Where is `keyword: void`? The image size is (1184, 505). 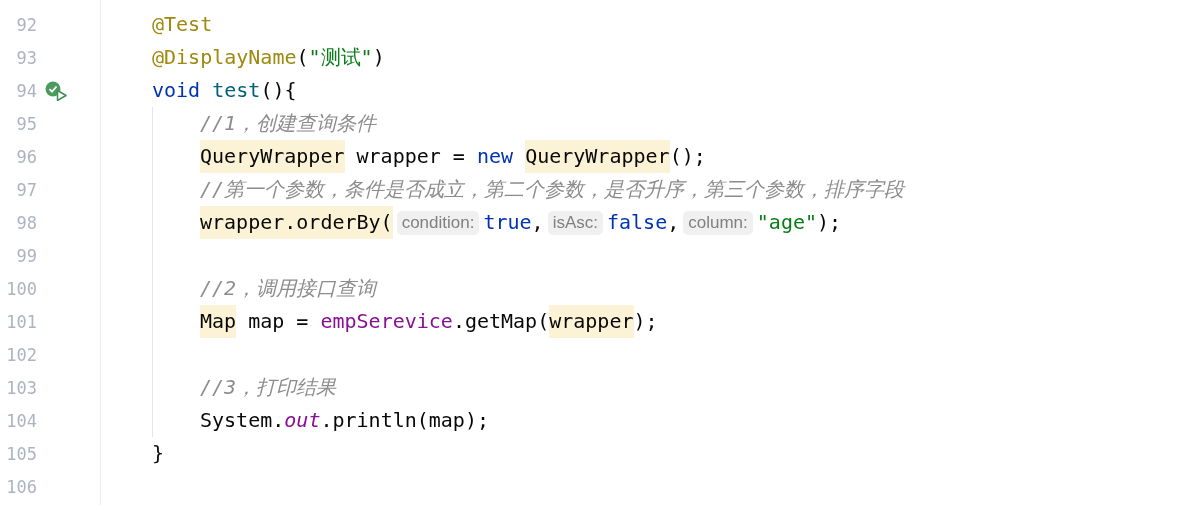 keyword: void is located at coordinates (177, 90).